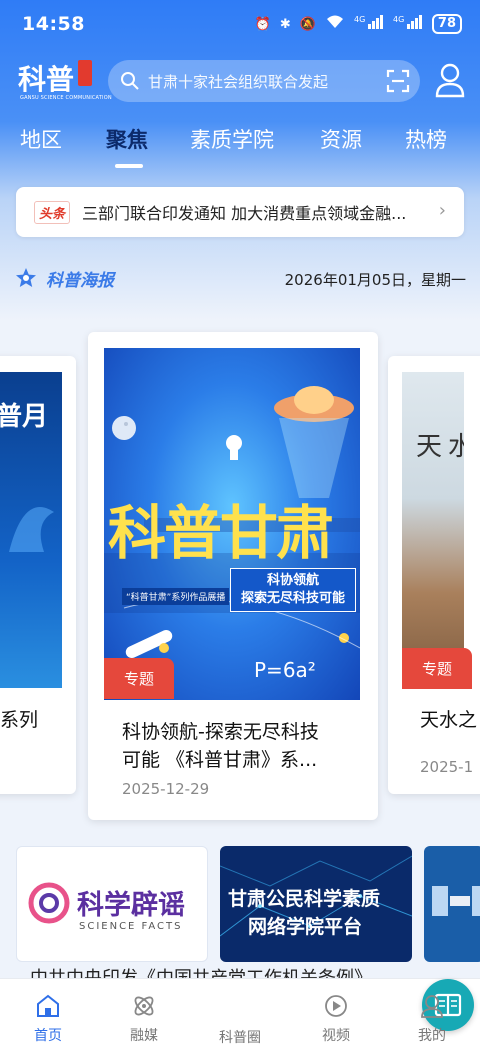 Image resolution: width=480 pixels, height=1058 pixels. I want to click on tab-trending: 热榜, so click(426, 139).